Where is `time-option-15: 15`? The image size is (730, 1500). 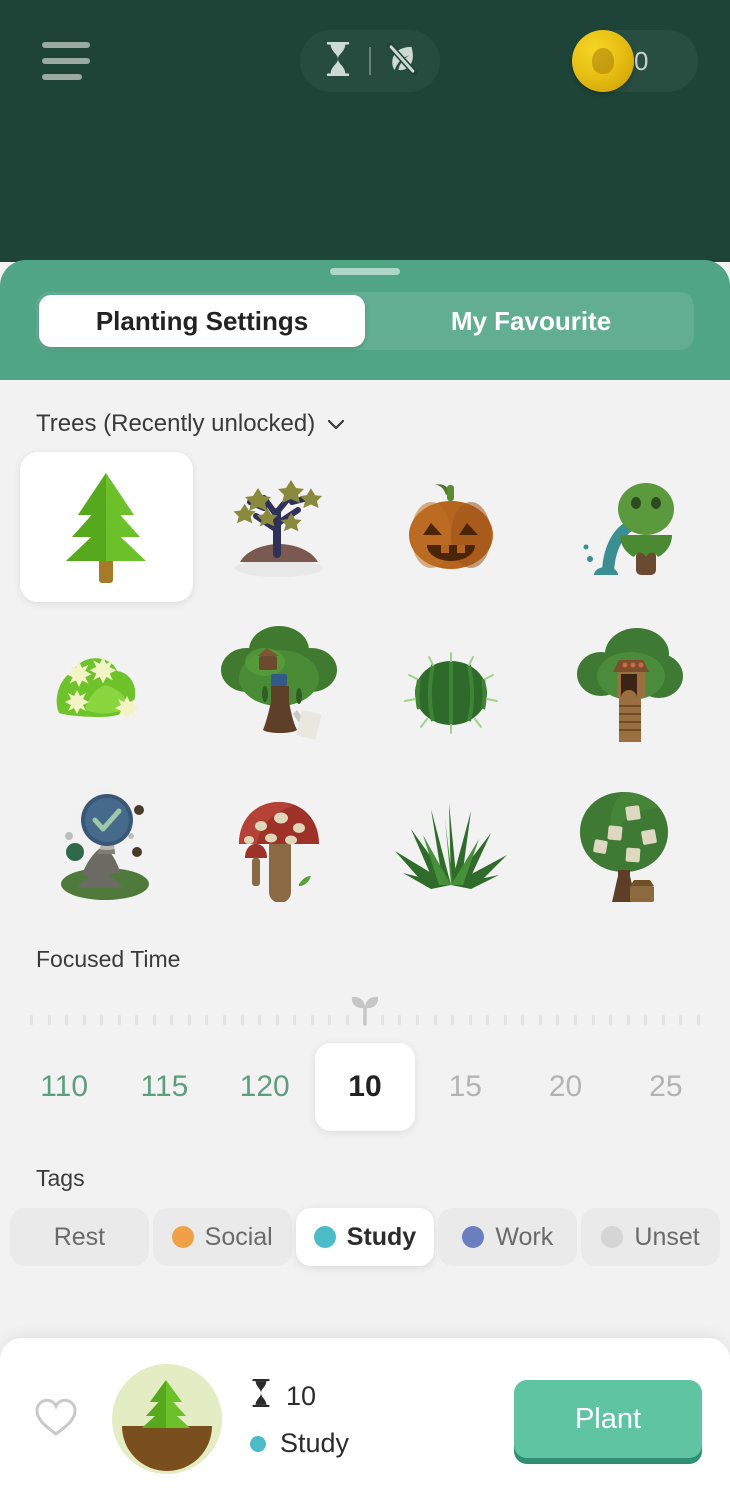 time-option-15: 15 is located at coordinates (465, 1087).